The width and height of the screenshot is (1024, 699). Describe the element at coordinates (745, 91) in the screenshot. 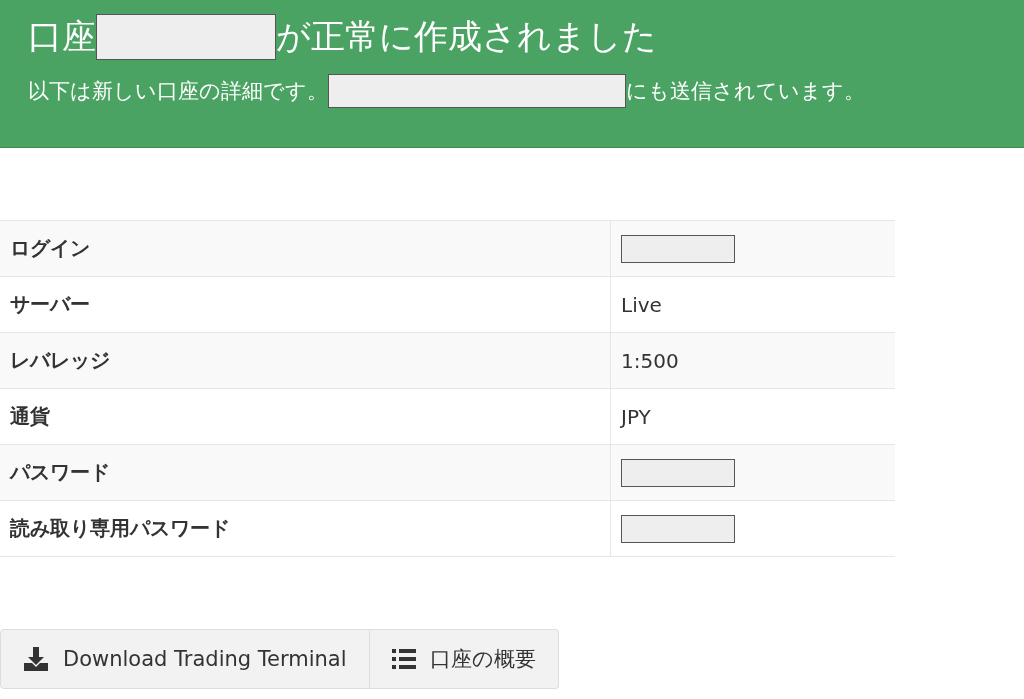

I see `banner-text: にも送信されています。` at that location.